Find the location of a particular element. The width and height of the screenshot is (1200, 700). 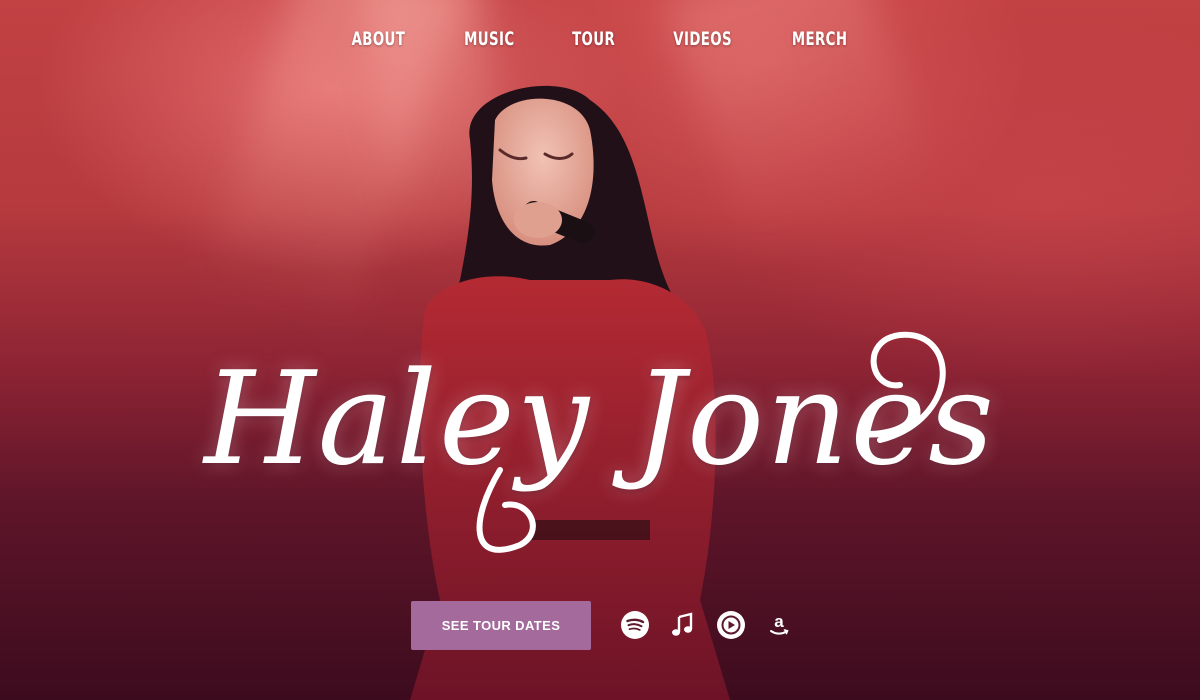

nav-about: ABOUT is located at coordinates (379, 39).